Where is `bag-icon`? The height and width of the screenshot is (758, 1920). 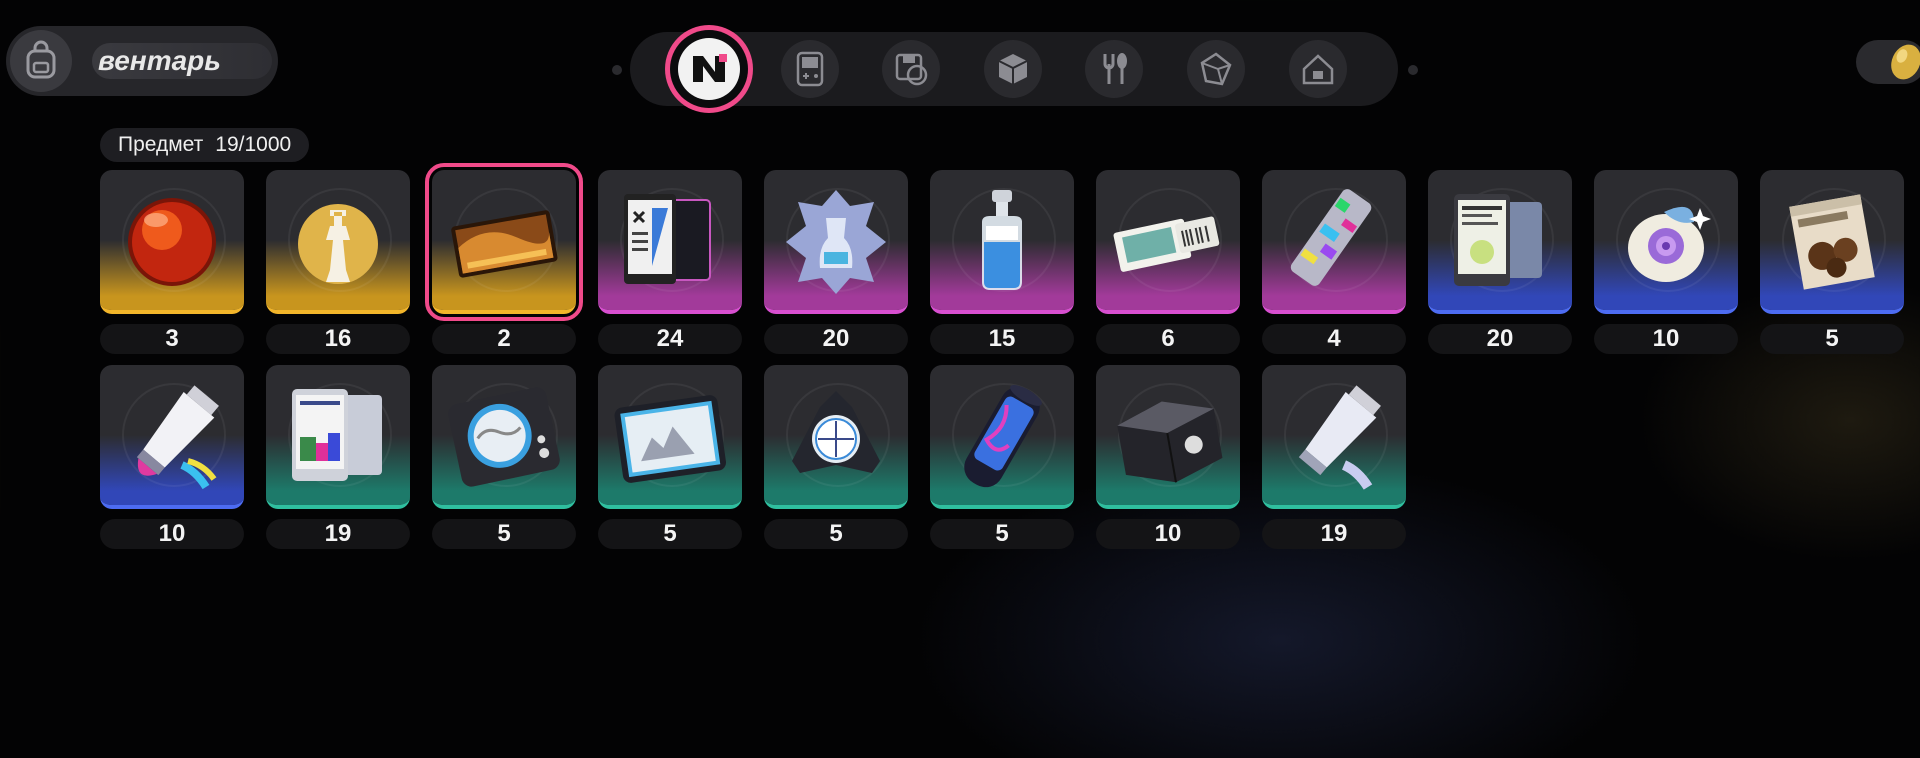 bag-icon is located at coordinates (1832, 242).